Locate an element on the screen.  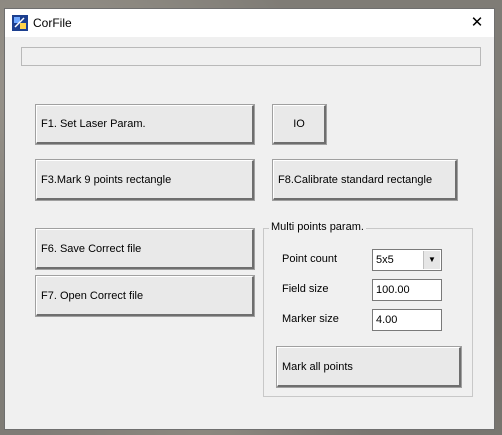
calibrate-rectangle-button: F8.Calibrate standard rectangle is located at coordinates (365, 180).